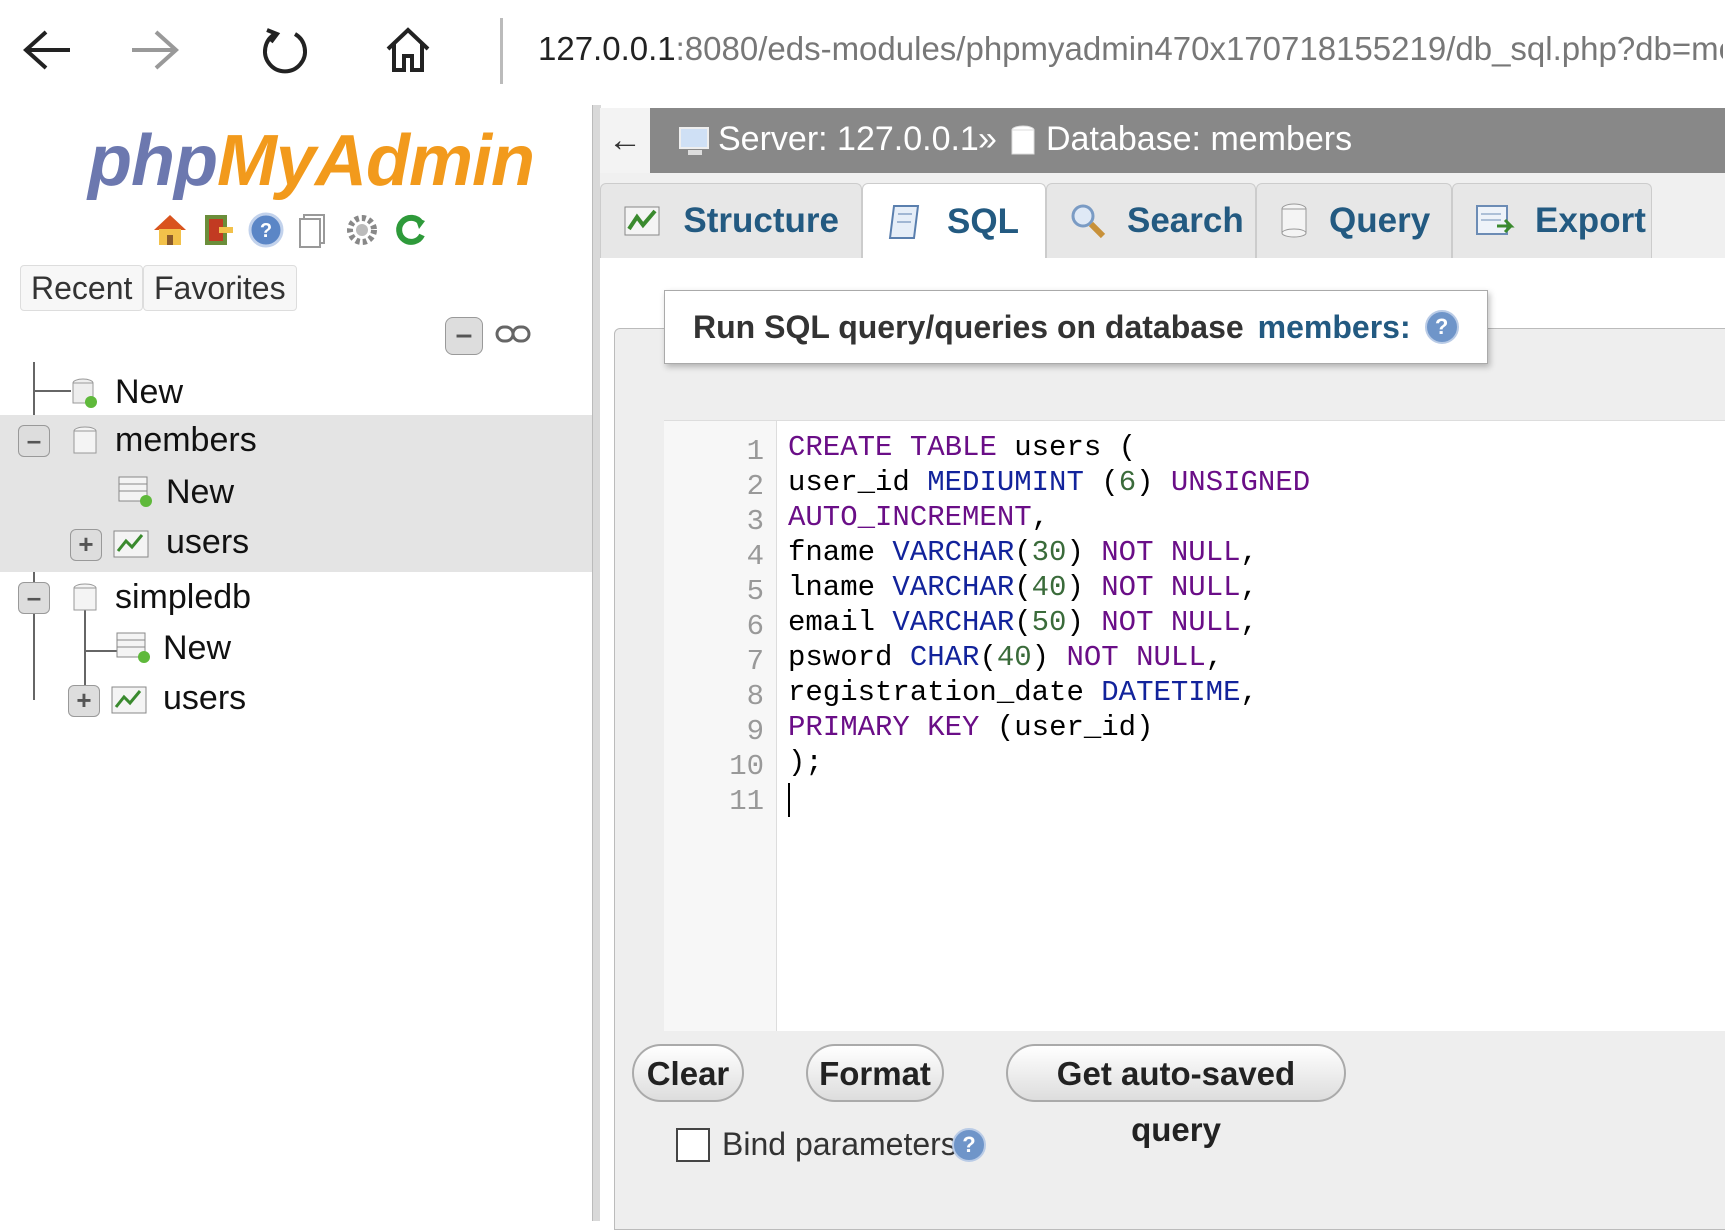 This screenshot has height=1230, width=1725. Describe the element at coordinates (755, 451) in the screenshot. I see `line-number: 1` at that location.